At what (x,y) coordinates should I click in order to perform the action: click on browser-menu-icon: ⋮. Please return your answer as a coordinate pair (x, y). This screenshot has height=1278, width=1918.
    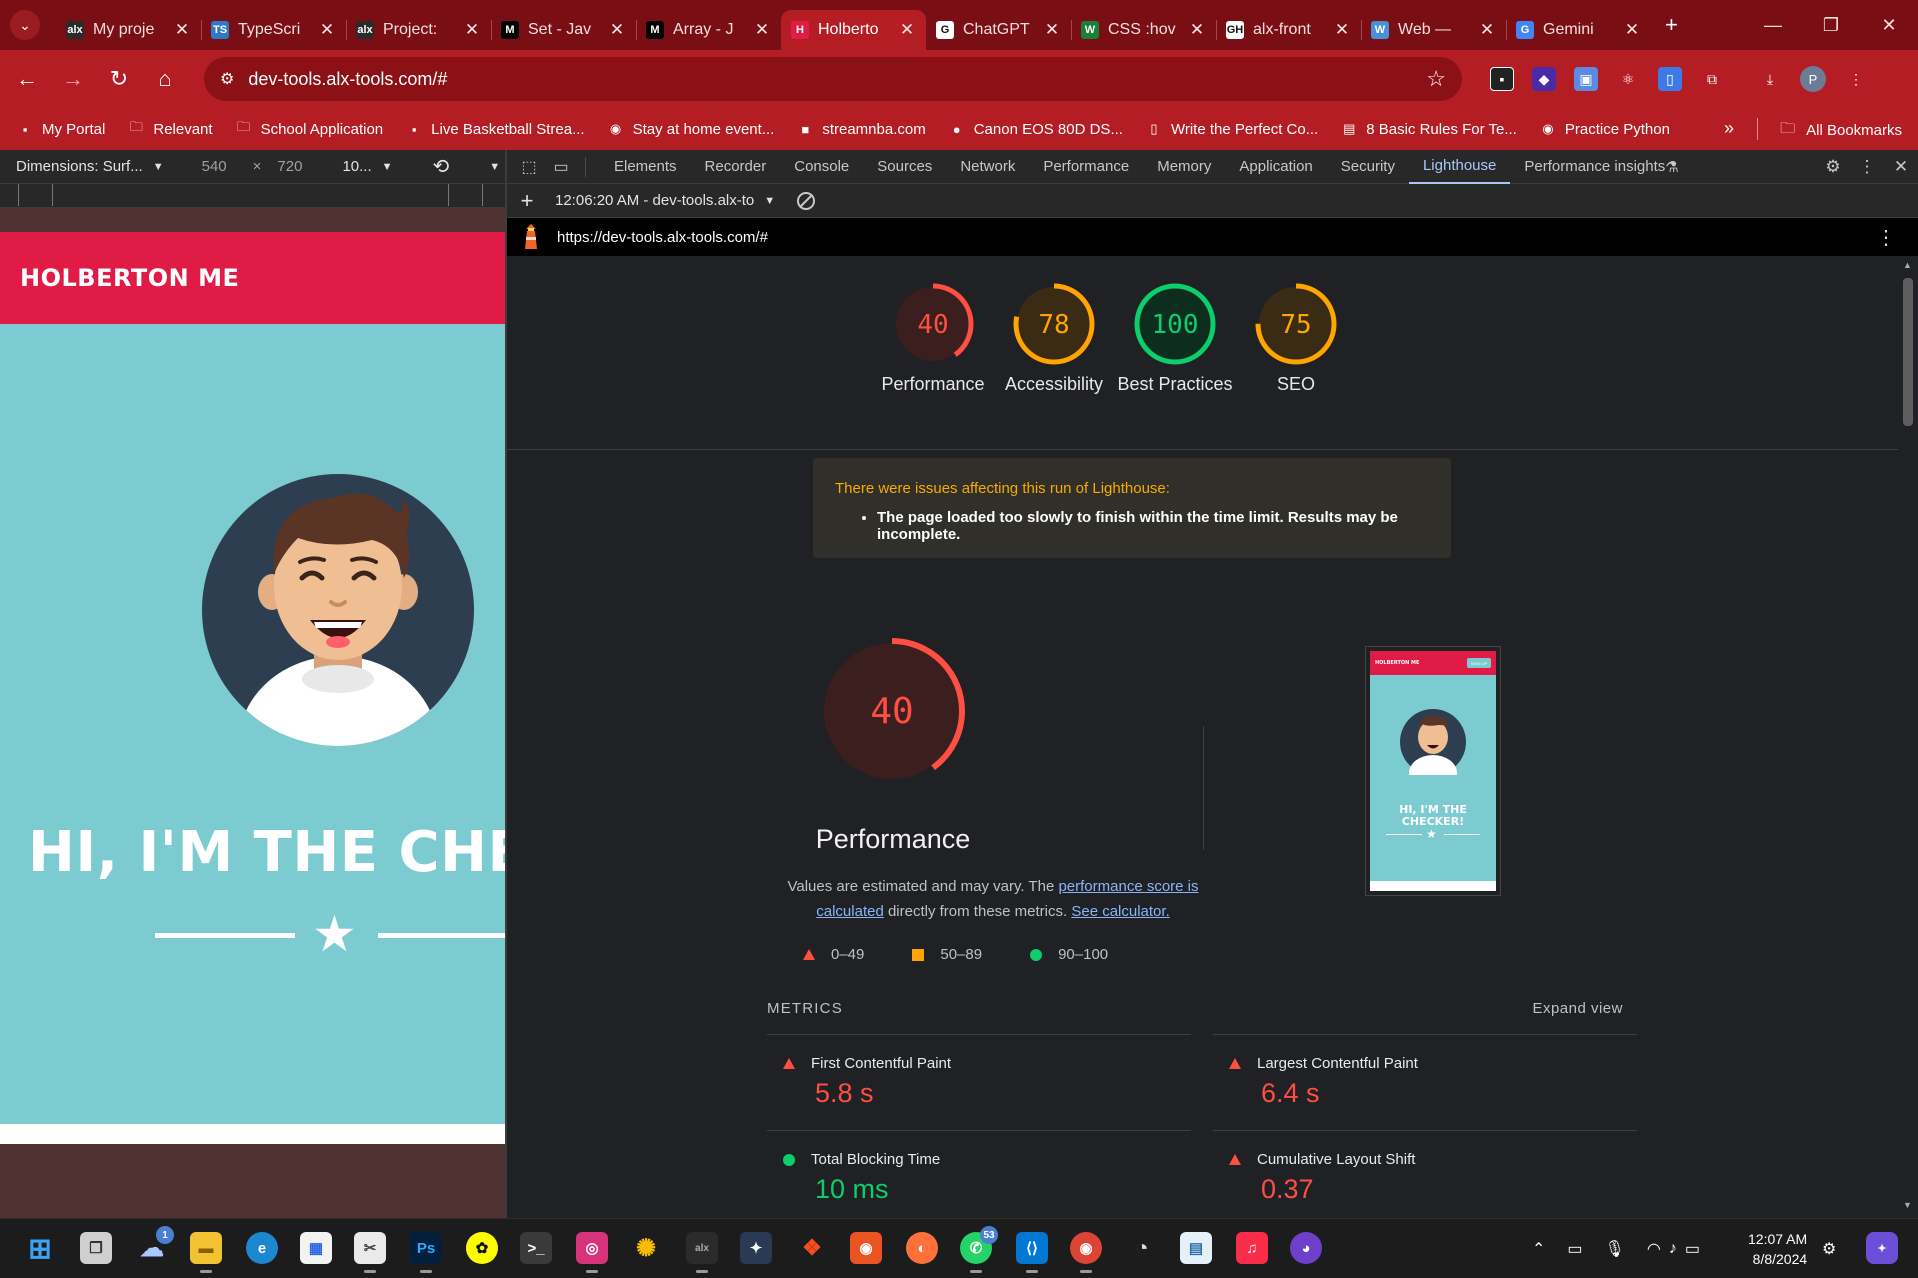
    Looking at the image, I should click on (1856, 79).